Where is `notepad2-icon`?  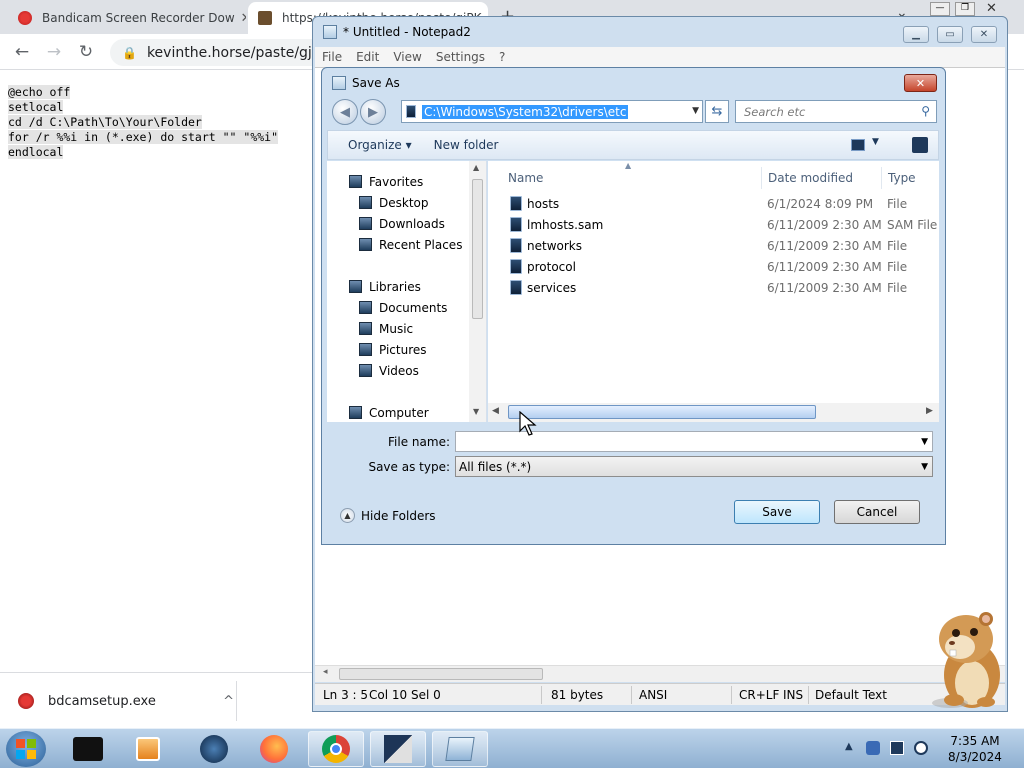 notepad2-icon is located at coordinates (460, 749).